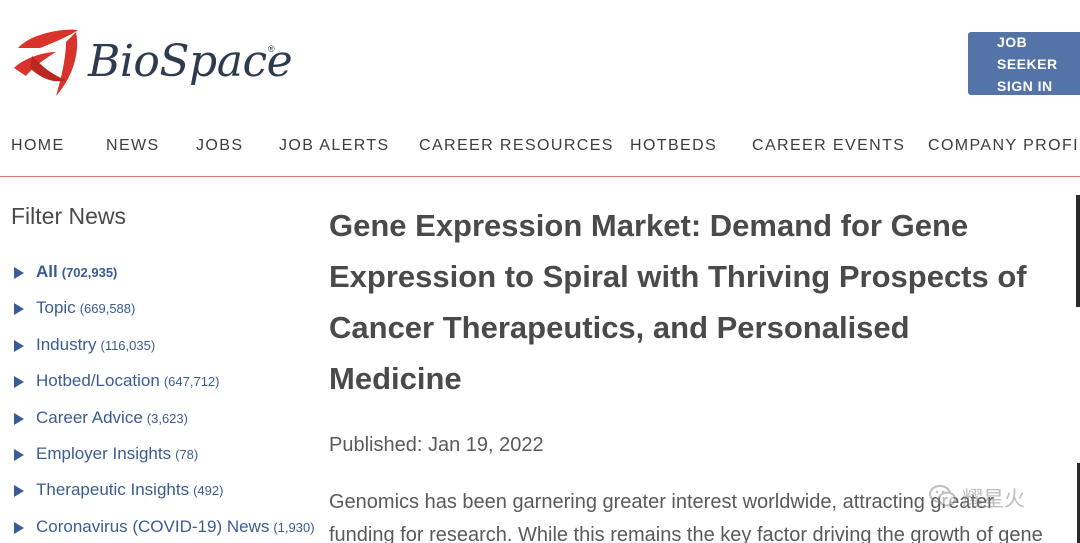  I want to click on biospace-logo: BioSpace ®, so click(160, 62).